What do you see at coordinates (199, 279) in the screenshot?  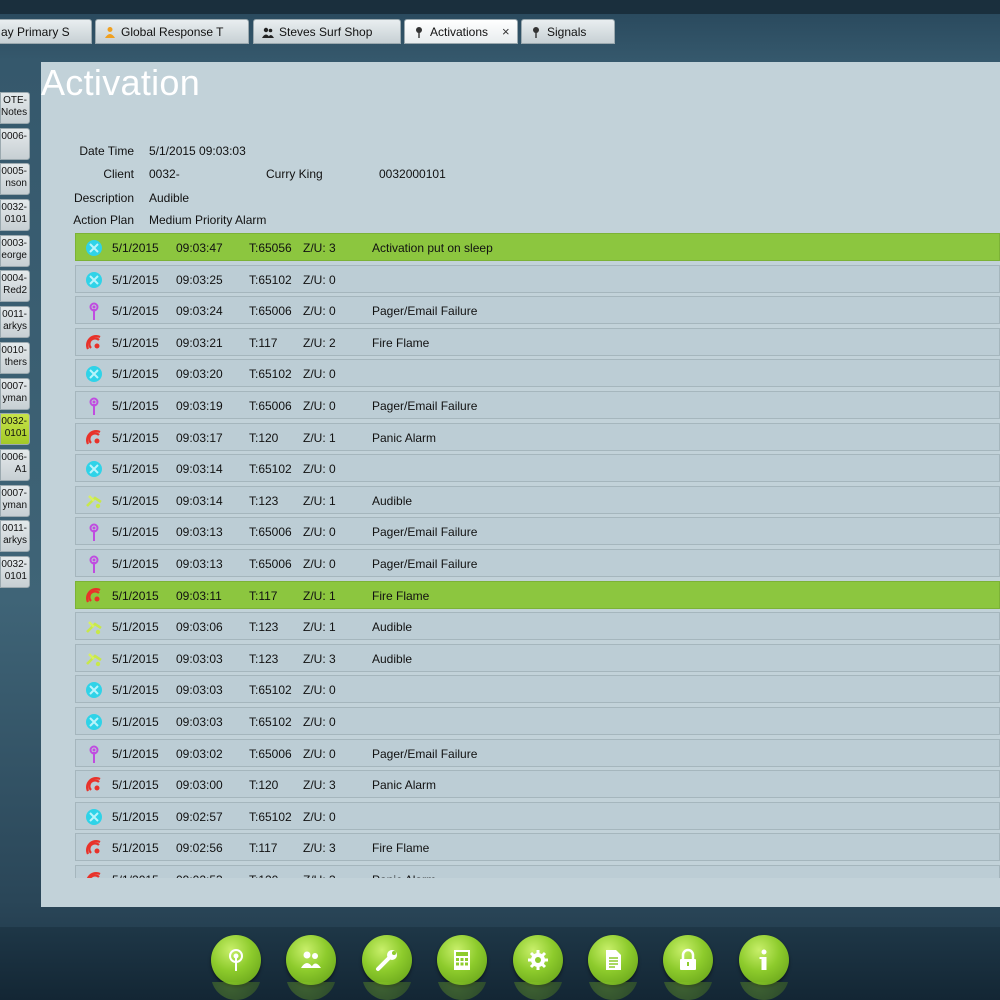 I see `event-time: 09:03:25` at bounding box center [199, 279].